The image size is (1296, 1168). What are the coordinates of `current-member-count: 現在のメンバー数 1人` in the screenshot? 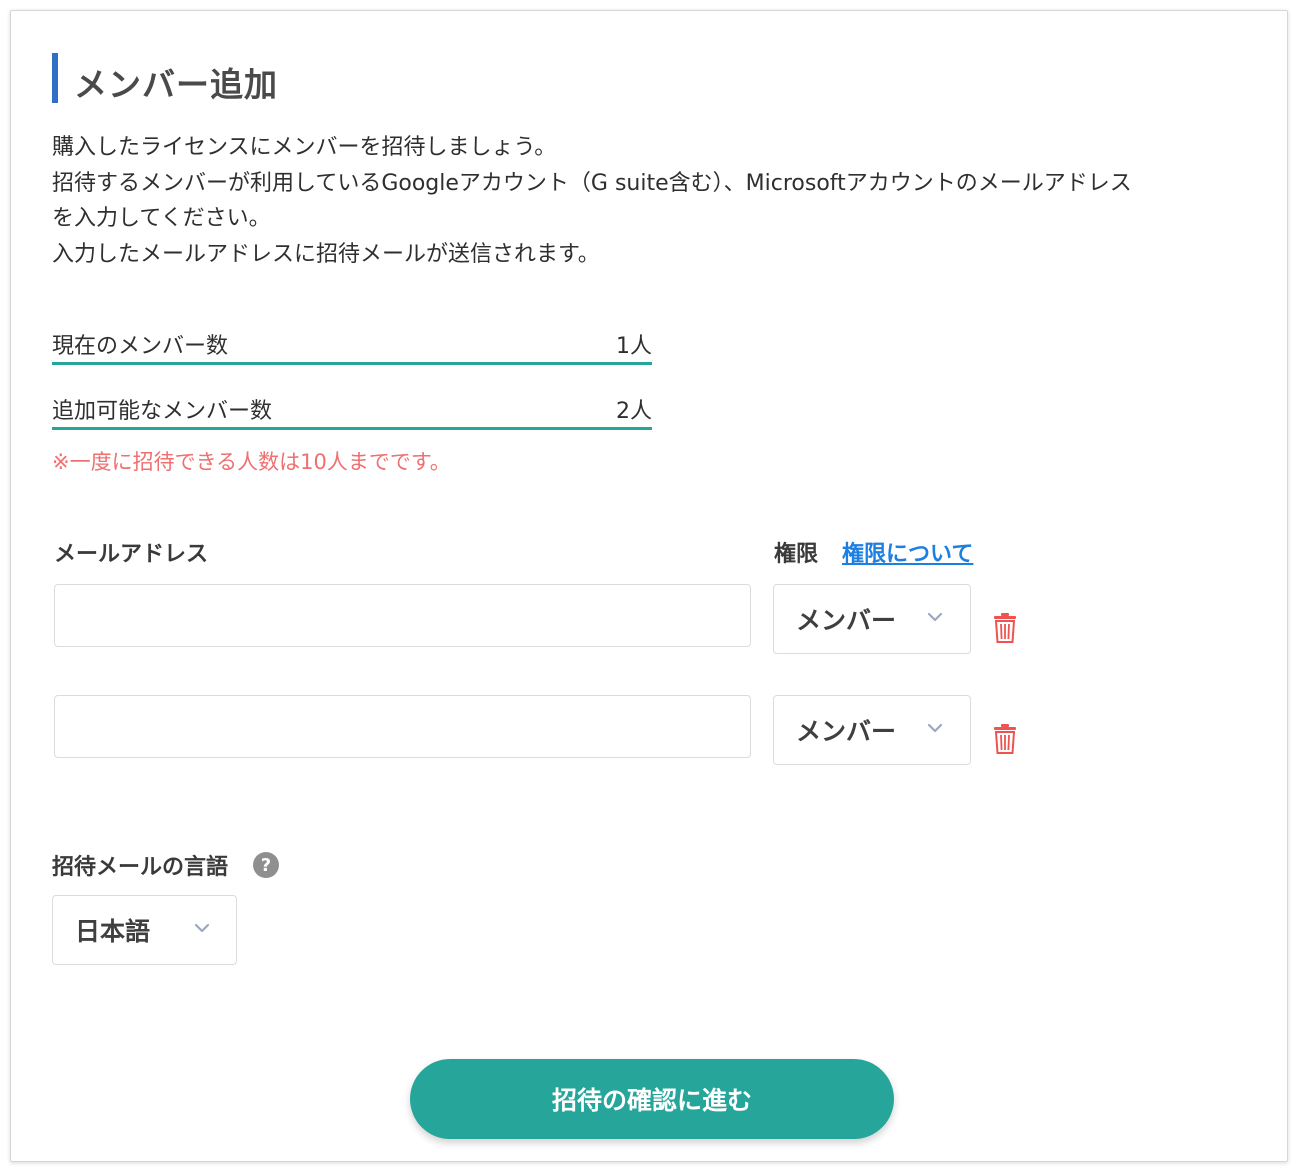 It's located at (352, 346).